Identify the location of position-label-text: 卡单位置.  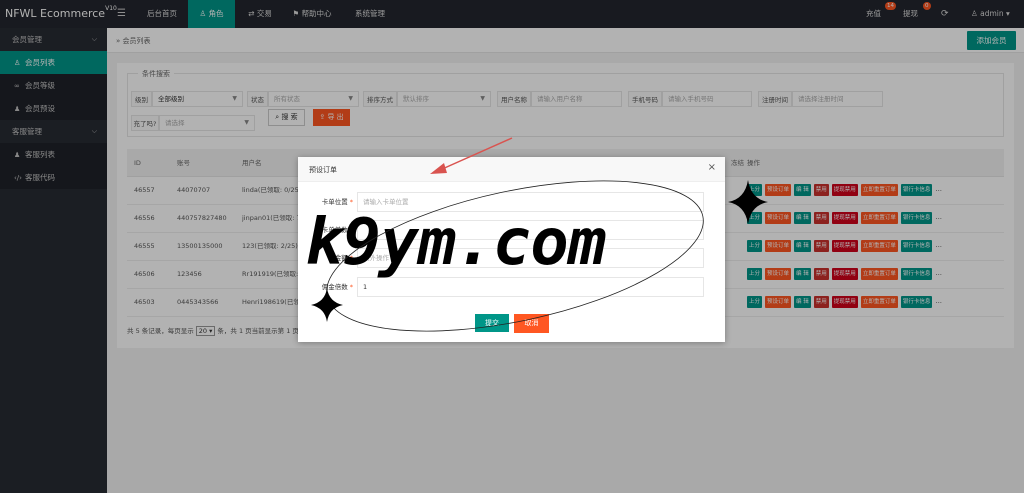
(334, 202).